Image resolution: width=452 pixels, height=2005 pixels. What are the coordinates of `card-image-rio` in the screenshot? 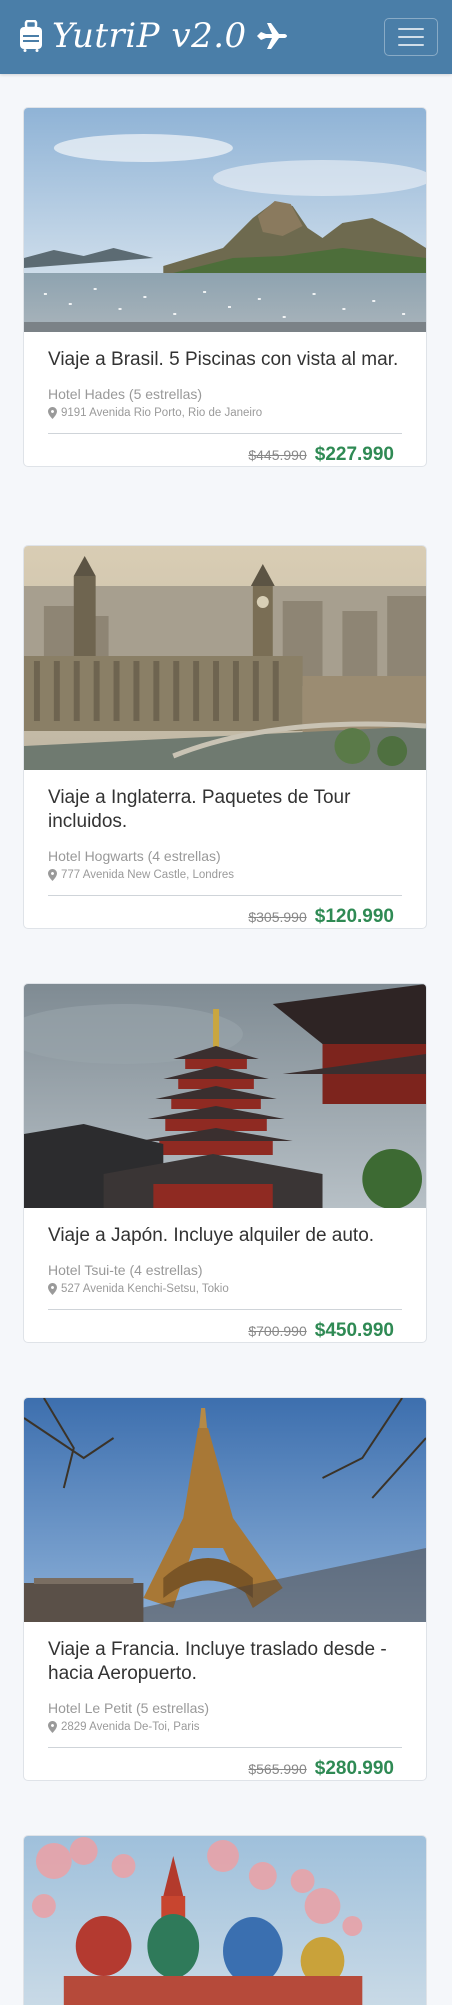 It's located at (225, 220).